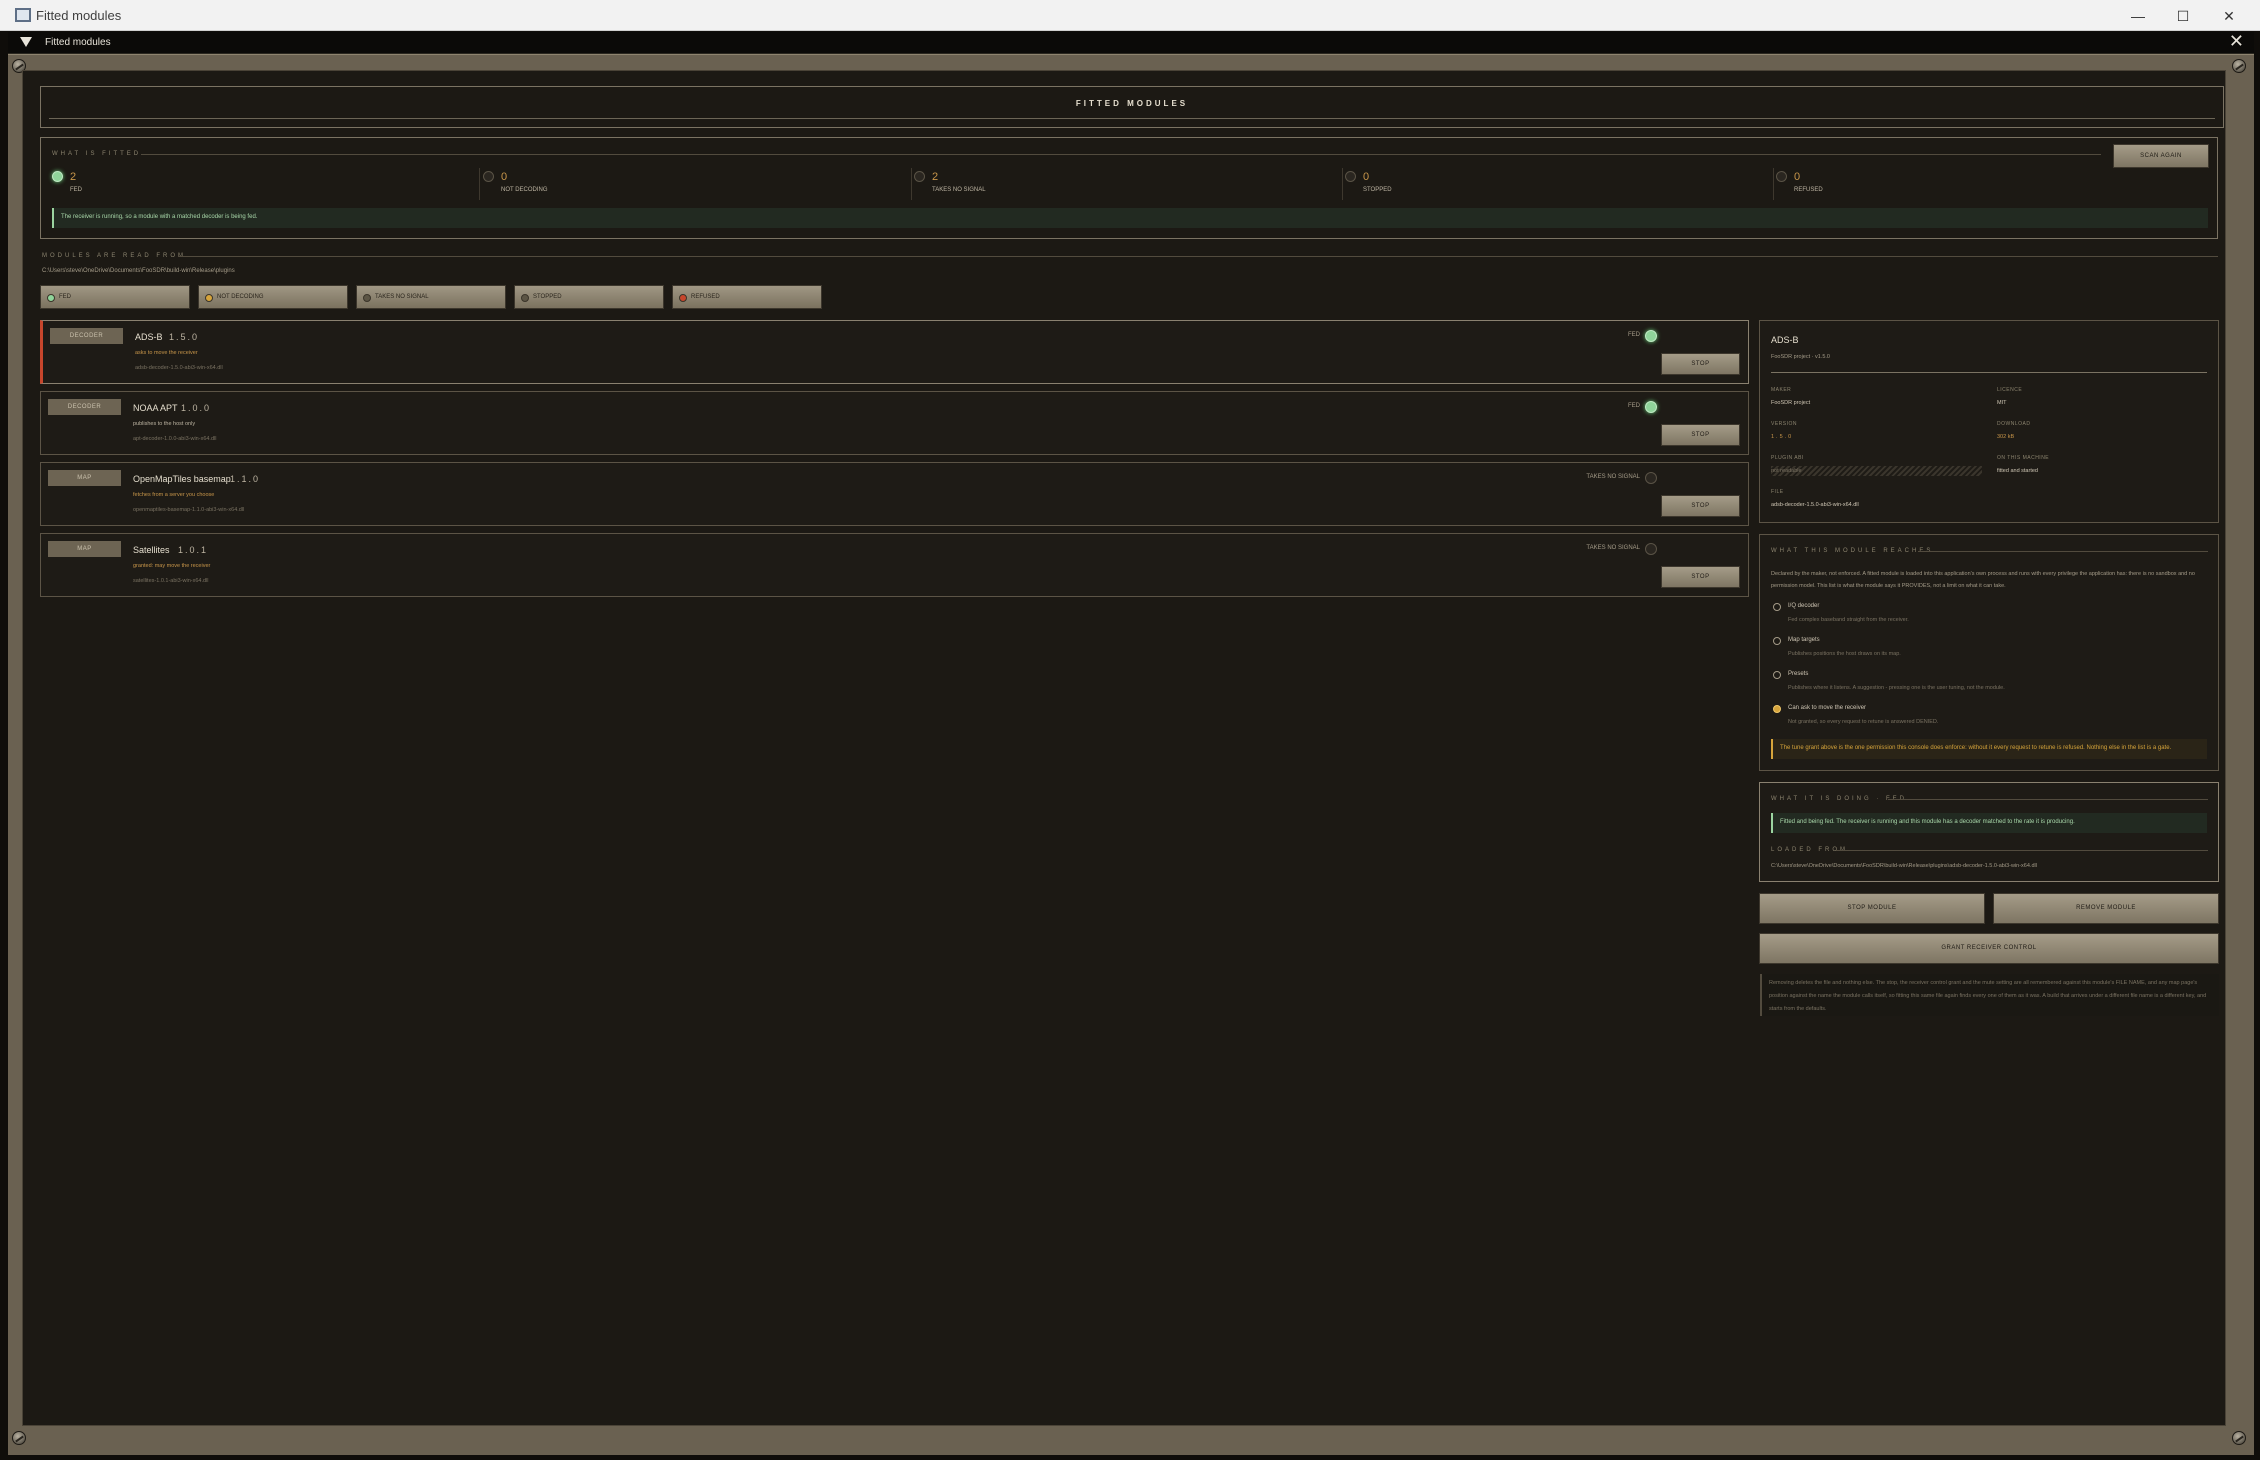  What do you see at coordinates (2006, 437) in the screenshot?
I see `download-value: 302 kB` at bounding box center [2006, 437].